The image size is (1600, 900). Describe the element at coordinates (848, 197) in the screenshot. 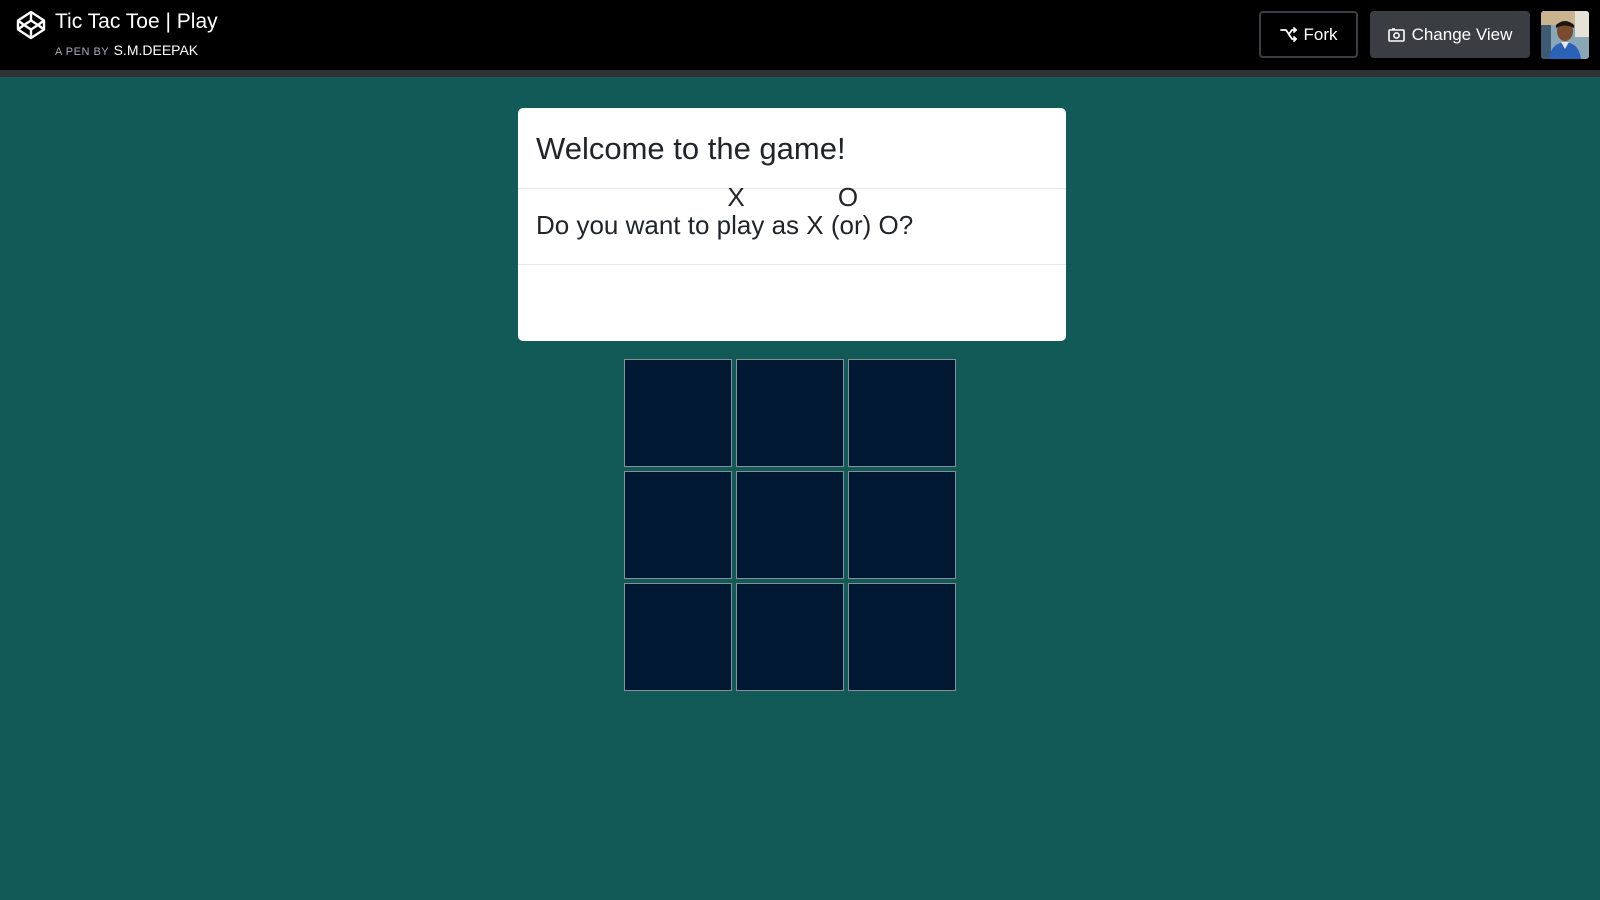

I see `choose-o-button: O` at that location.